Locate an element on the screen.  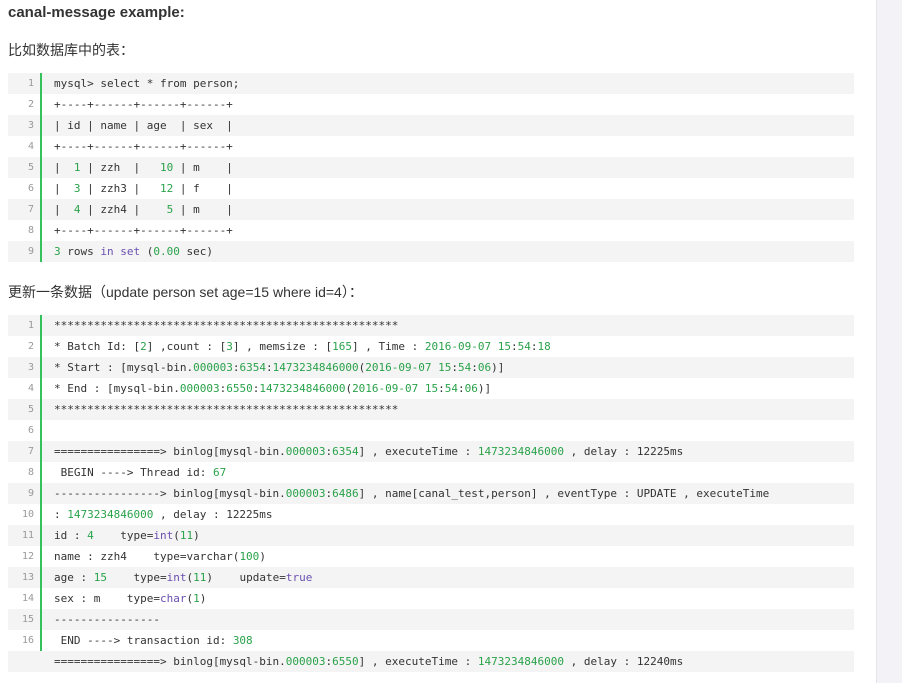
code-line: 7 | 4 | zzh4 | 5 | m | is located at coordinates (431, 209).